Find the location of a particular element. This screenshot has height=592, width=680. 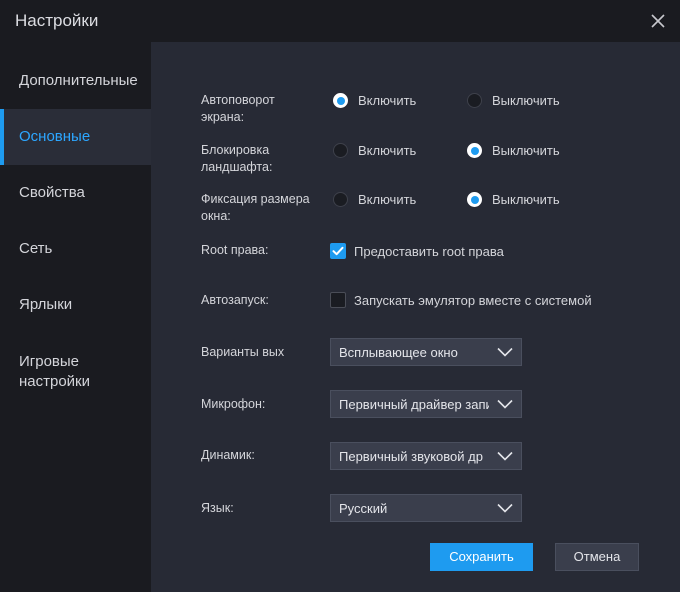

autorotate-on-radio: Включить is located at coordinates (374, 100).